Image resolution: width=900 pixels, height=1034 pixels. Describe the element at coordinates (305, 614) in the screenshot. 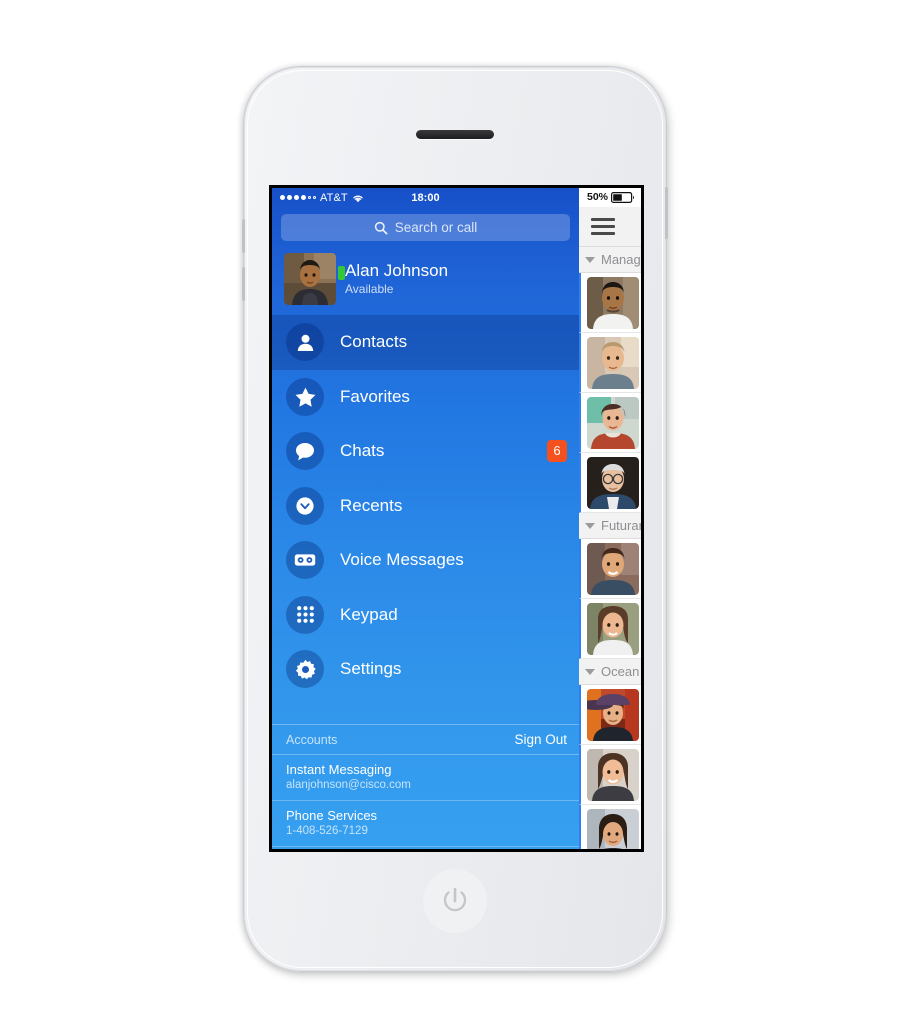

I see `keypad-grid-icon` at that location.